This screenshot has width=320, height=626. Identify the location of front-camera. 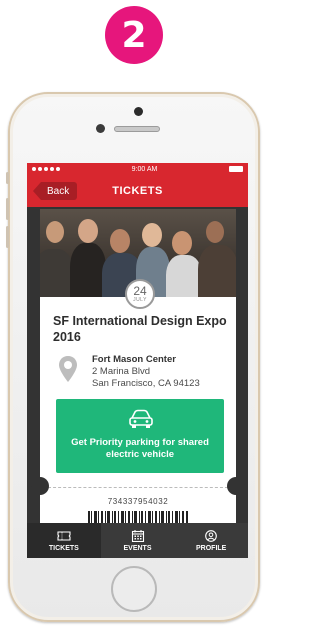
(100, 128).